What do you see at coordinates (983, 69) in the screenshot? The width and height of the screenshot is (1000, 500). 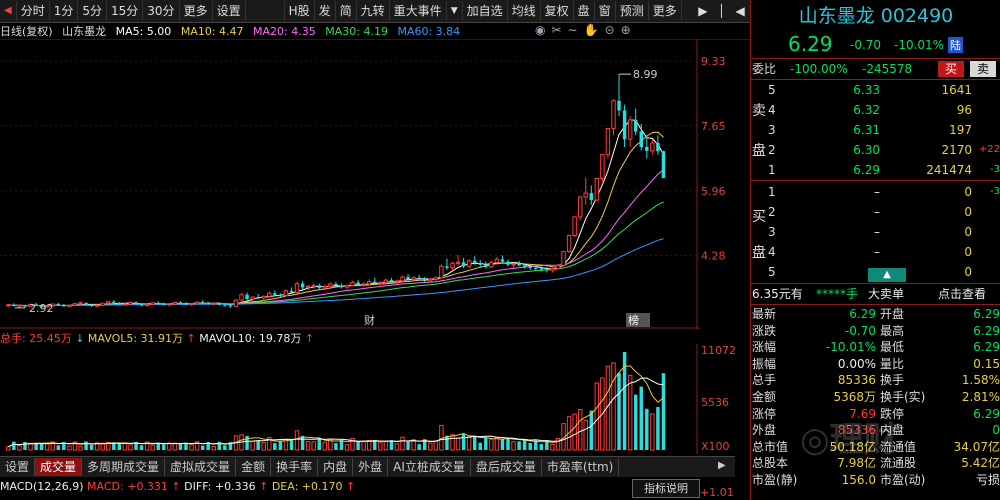 I see `sell-button: 卖` at bounding box center [983, 69].